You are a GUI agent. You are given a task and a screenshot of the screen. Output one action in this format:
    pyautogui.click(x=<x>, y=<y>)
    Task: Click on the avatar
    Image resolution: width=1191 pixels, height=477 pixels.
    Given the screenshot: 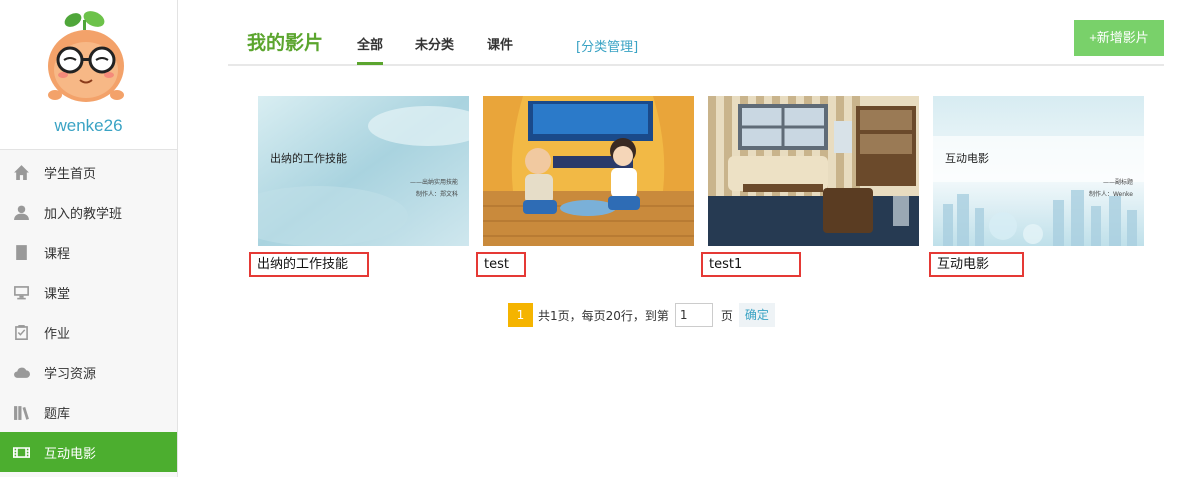 What is the action you would take?
    pyautogui.click(x=86, y=58)
    